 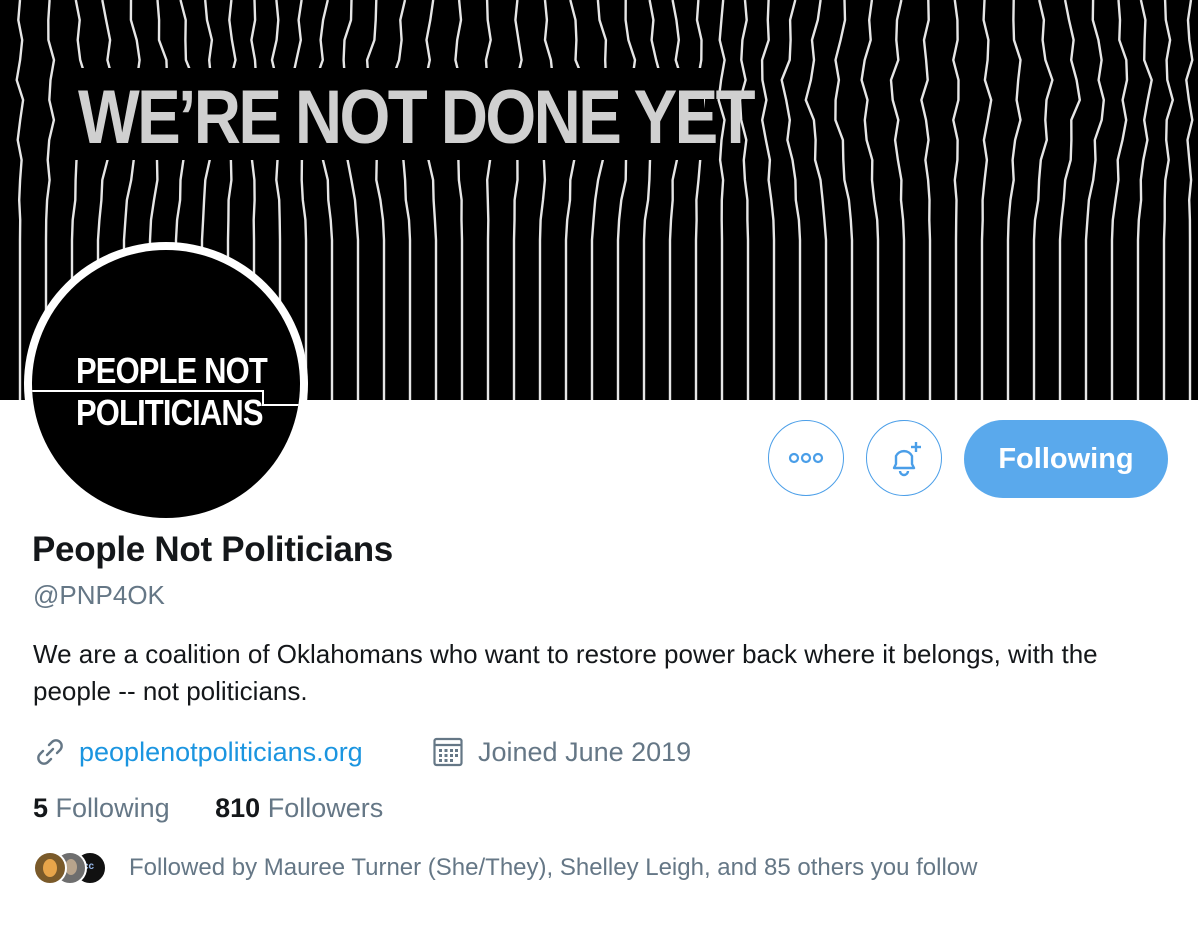 What do you see at coordinates (417, 117) in the screenshot?
I see `banner-headline-text: WE’RE NOT DONE YET` at bounding box center [417, 117].